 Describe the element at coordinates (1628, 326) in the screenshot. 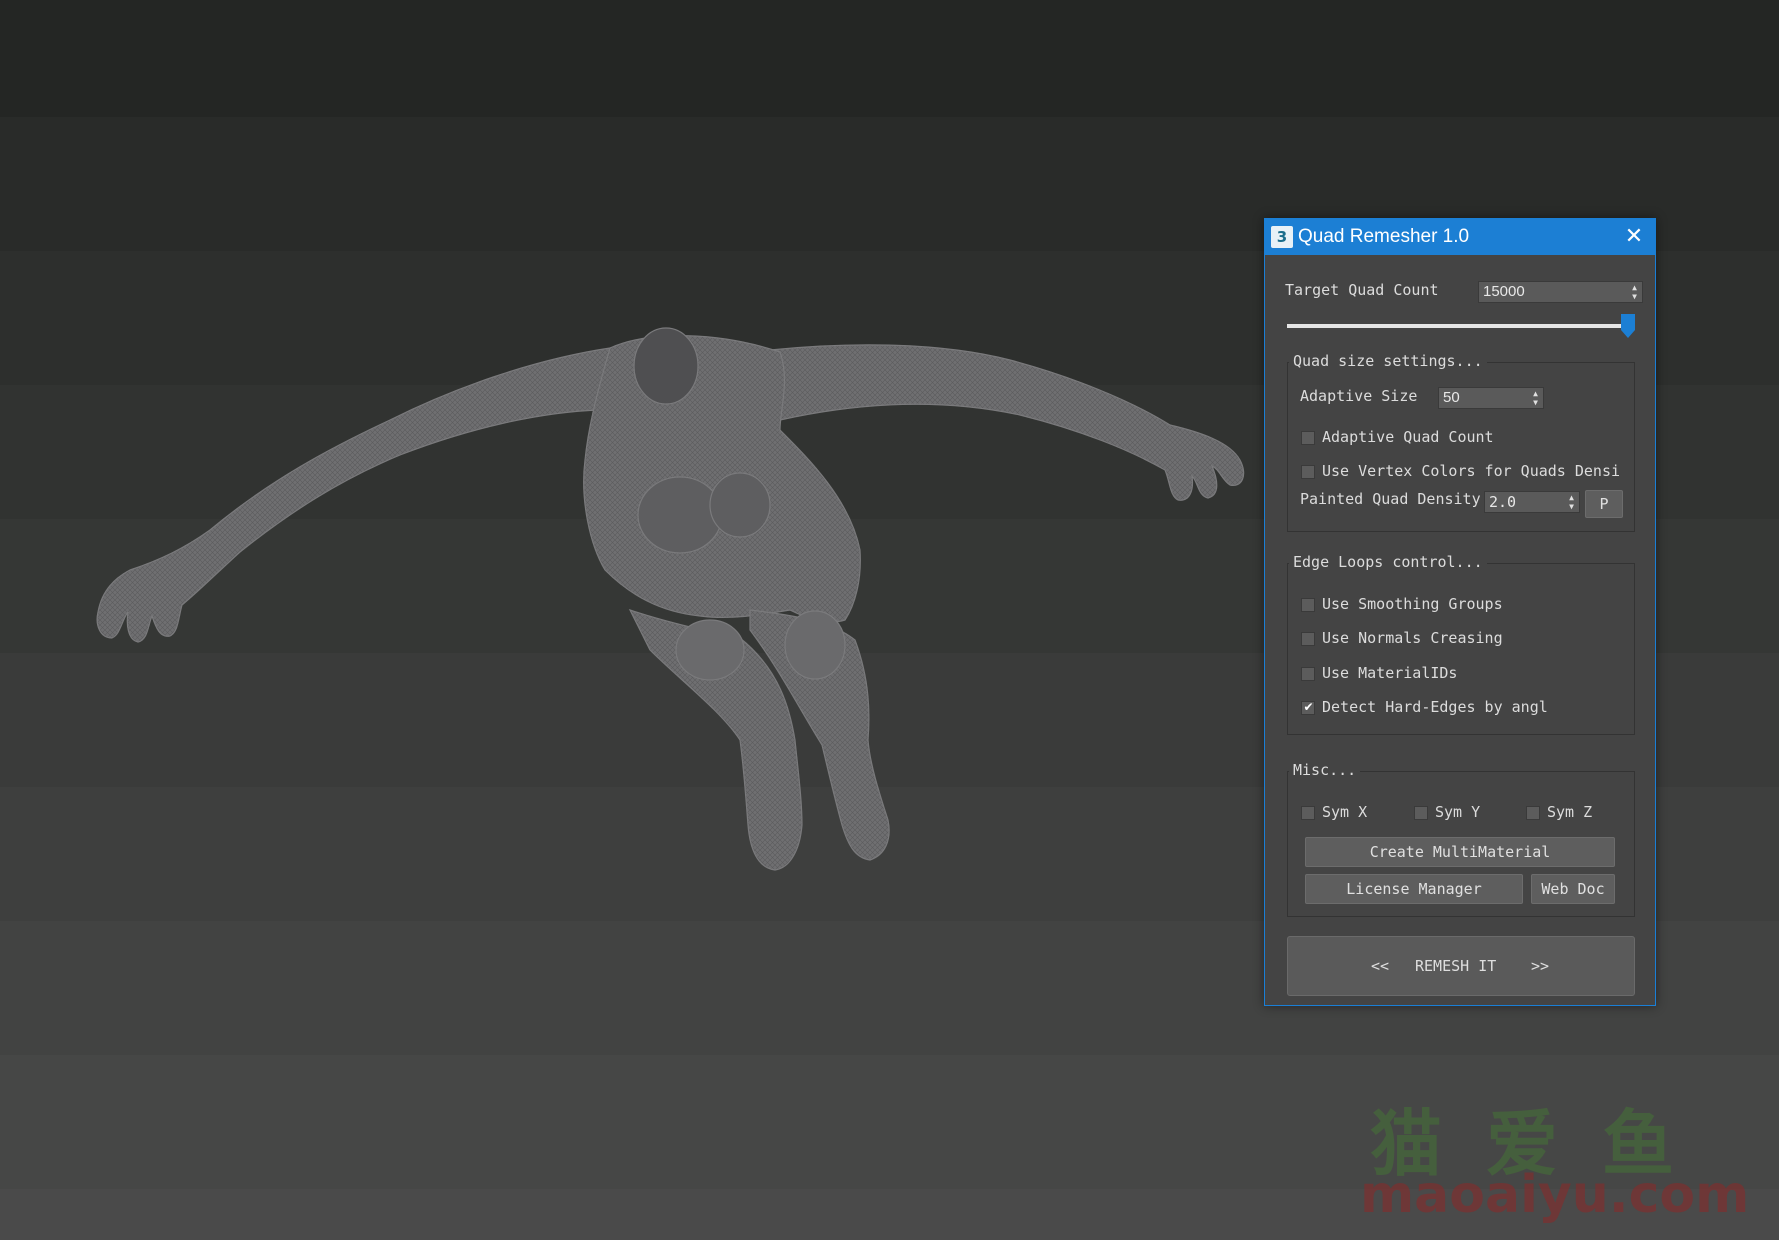

I see `slider-thumb` at that location.